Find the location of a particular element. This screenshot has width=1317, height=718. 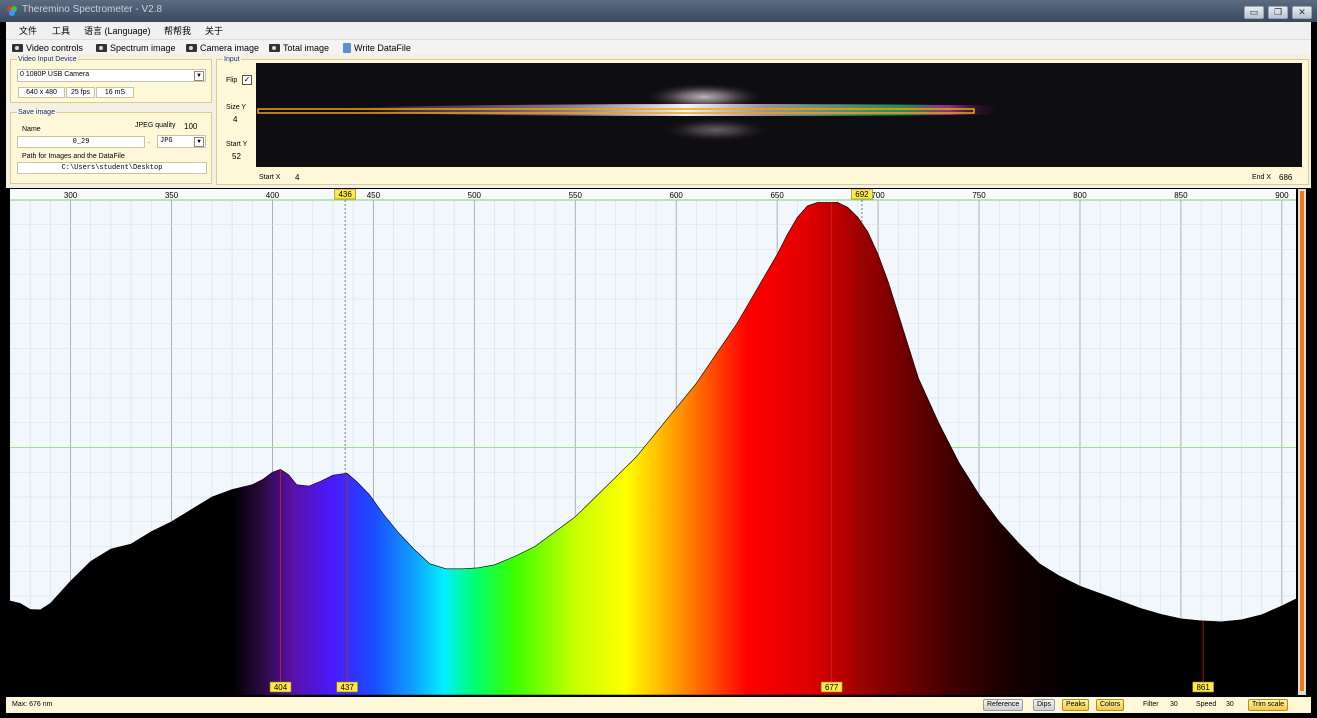

fps-readout: 25 fps is located at coordinates (80, 92).